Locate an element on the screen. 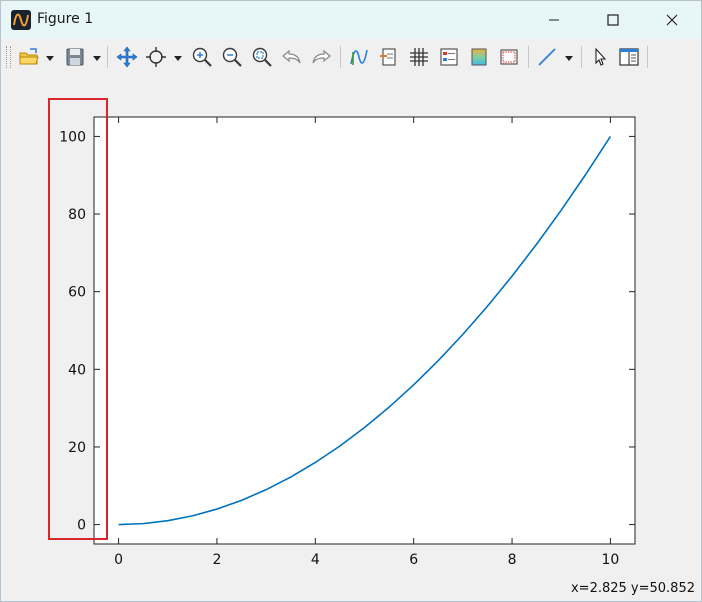 Image resolution: width=702 pixels, height=602 pixels. open-folder-icon is located at coordinates (29, 56).